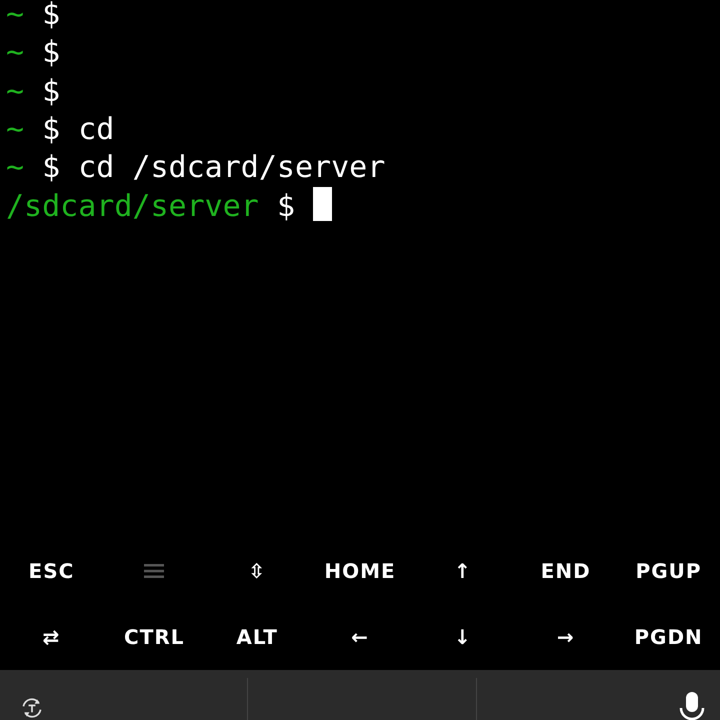 This screenshot has height=720, width=720. Describe the element at coordinates (51, 637) in the screenshot. I see `extra-key: ⇄` at that location.